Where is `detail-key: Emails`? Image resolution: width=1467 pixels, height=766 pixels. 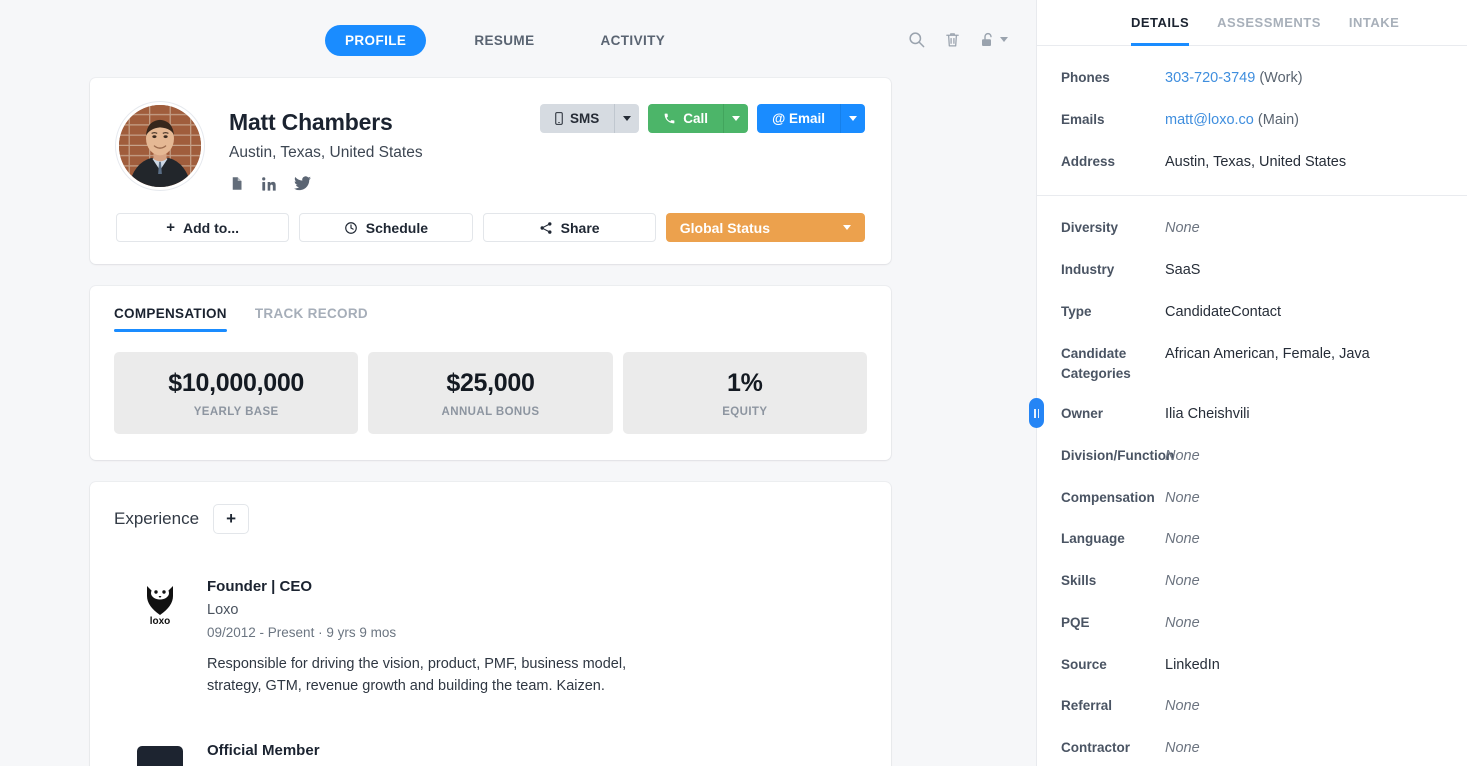 detail-key: Emails is located at coordinates (1083, 119).